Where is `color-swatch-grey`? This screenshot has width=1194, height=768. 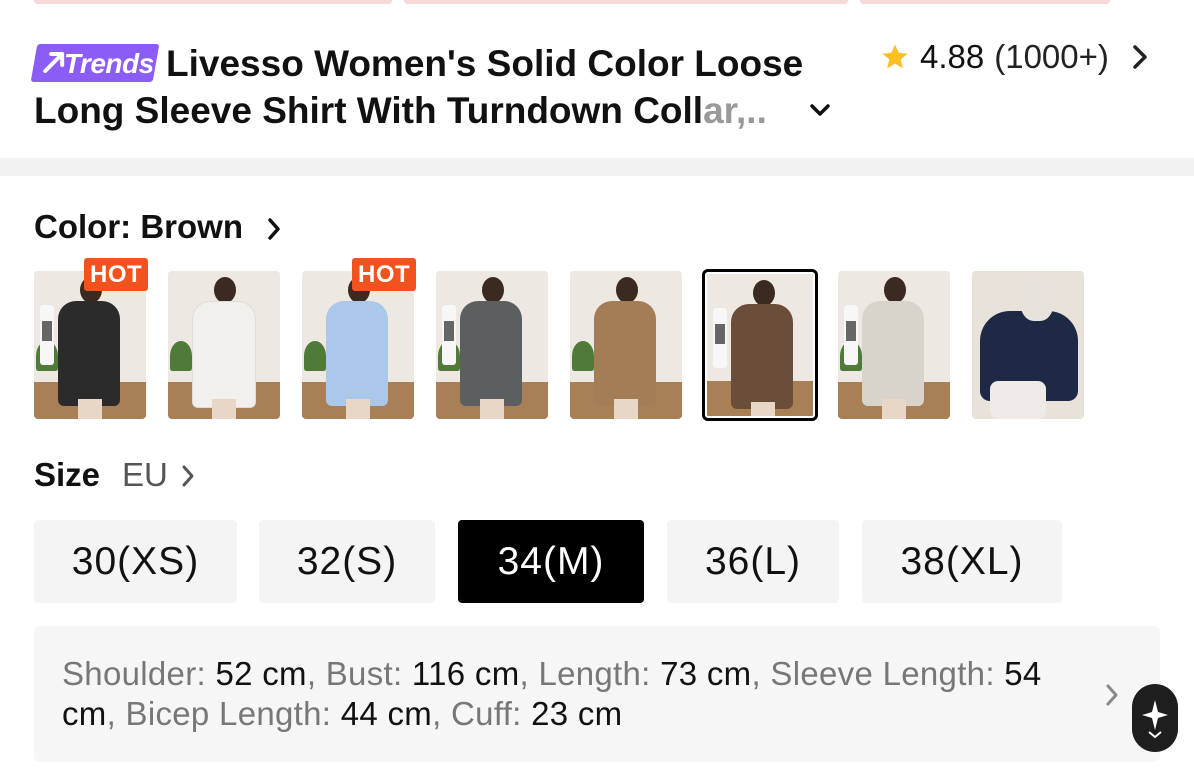 color-swatch-grey is located at coordinates (492, 345).